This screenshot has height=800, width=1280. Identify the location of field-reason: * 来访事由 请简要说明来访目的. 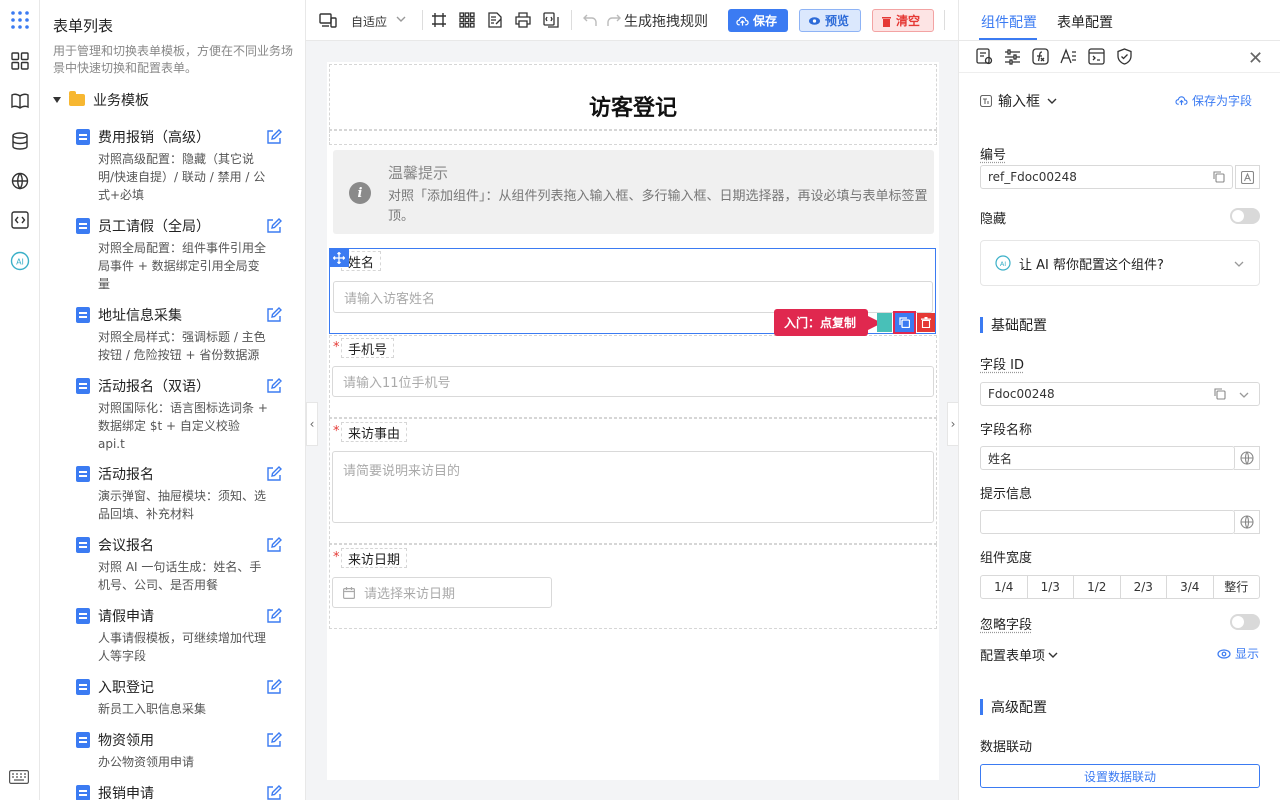
(633, 482).